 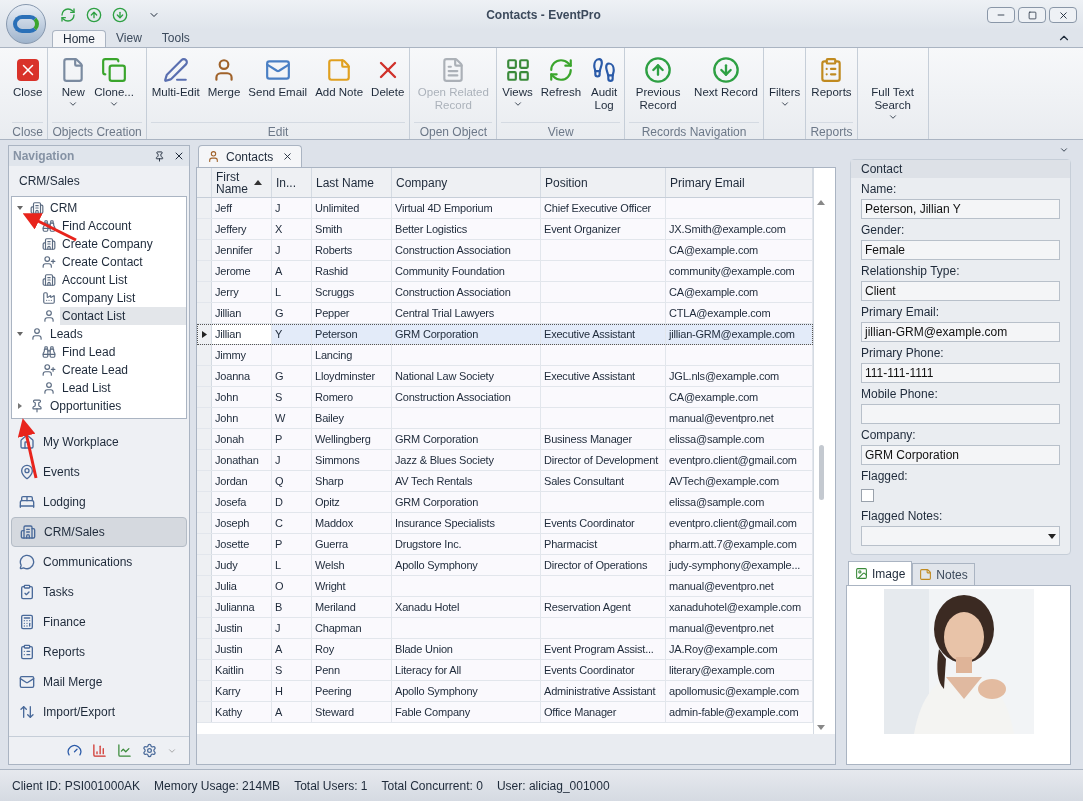 What do you see at coordinates (505, 502) in the screenshot?
I see `table-row: Josefa D Opitz GRM Corporation elissa@sample.com` at bounding box center [505, 502].